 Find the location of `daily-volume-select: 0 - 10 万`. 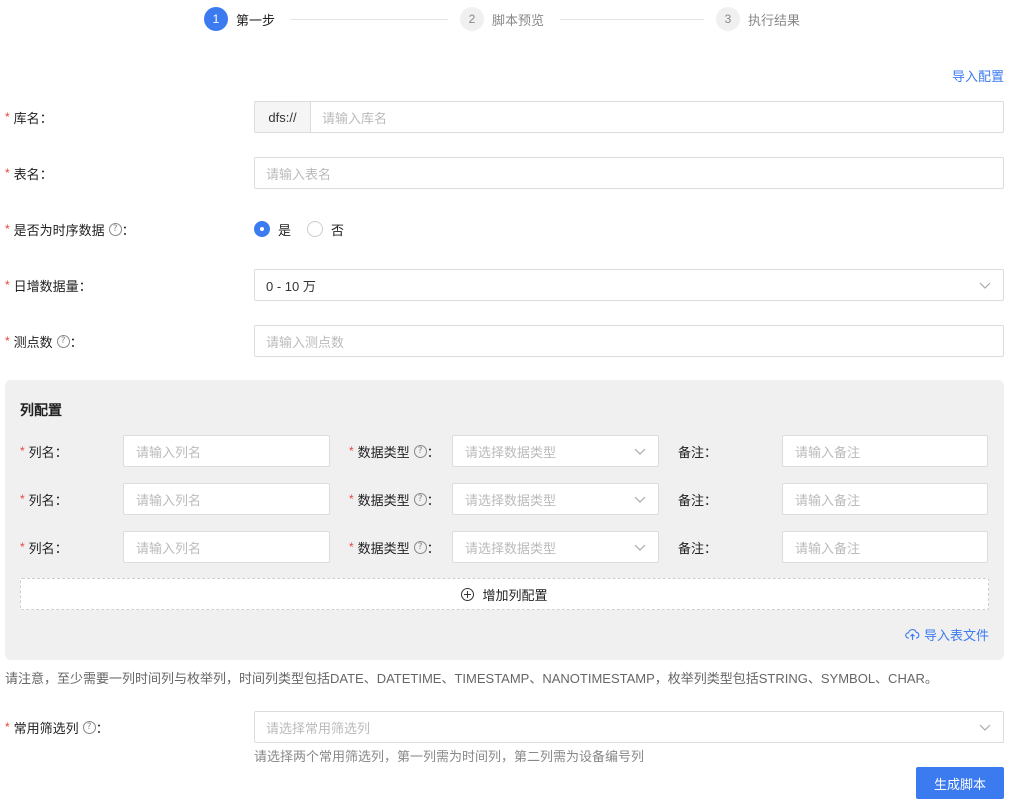

daily-volume-select: 0 - 10 万 is located at coordinates (629, 285).